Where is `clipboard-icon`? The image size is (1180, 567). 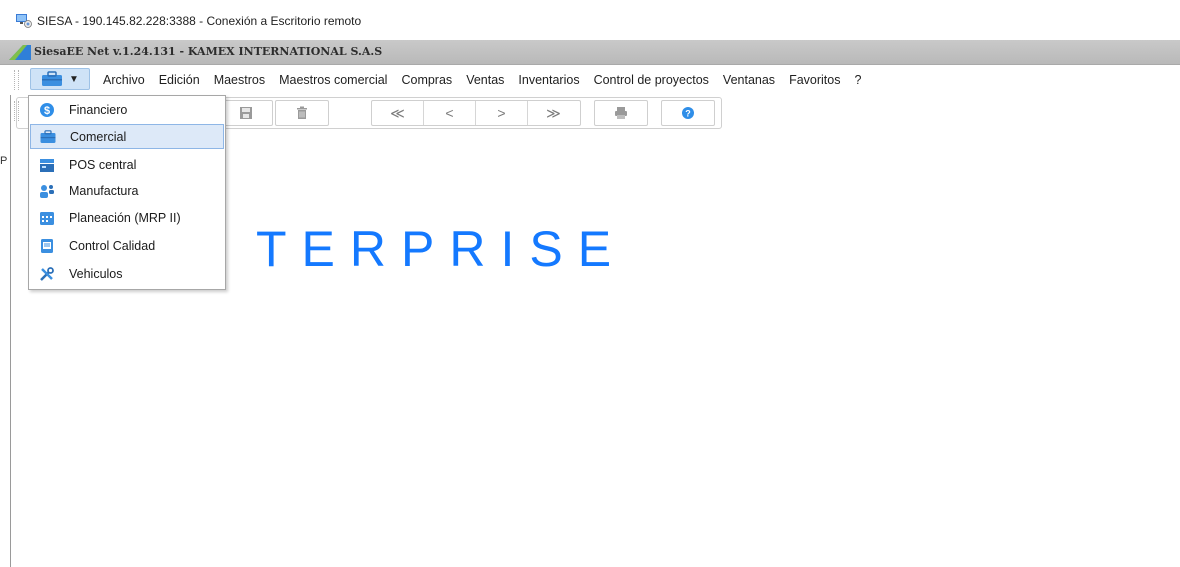 clipboard-icon is located at coordinates (47, 246).